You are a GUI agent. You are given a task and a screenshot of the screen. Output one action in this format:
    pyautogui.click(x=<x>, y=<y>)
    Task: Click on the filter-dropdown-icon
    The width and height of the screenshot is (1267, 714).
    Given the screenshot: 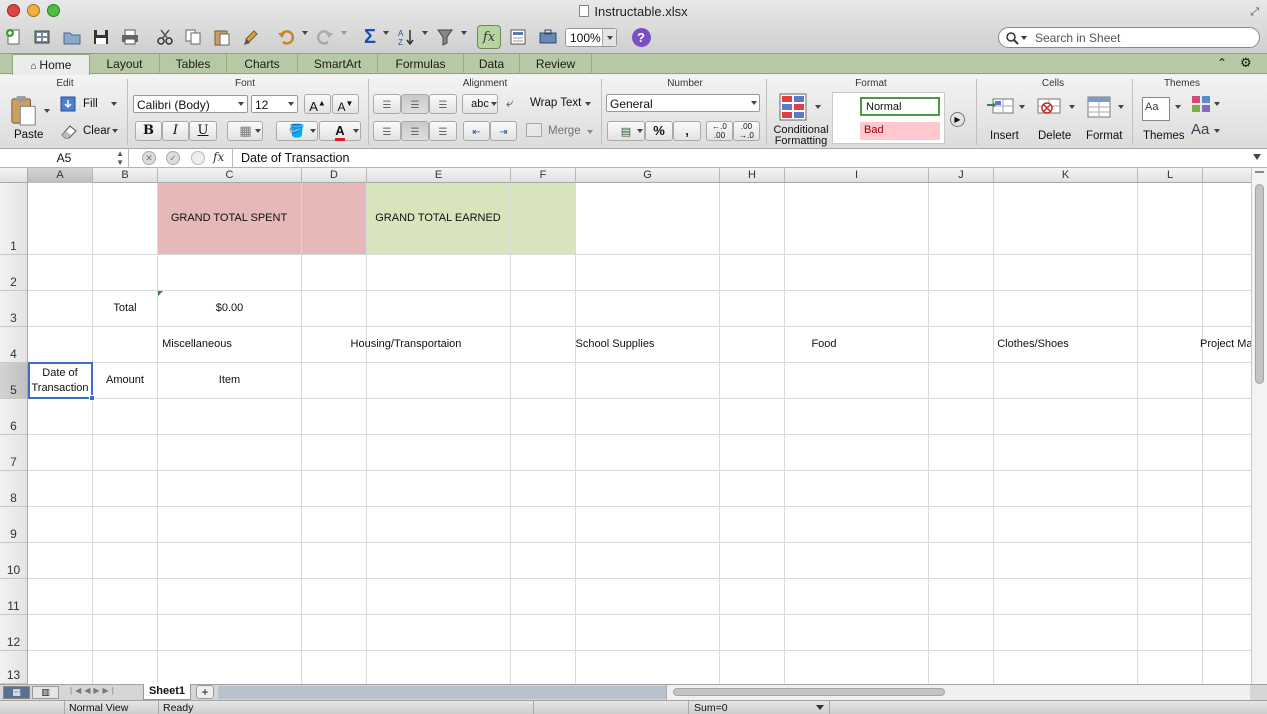 What is the action you would take?
    pyautogui.click(x=464, y=33)
    